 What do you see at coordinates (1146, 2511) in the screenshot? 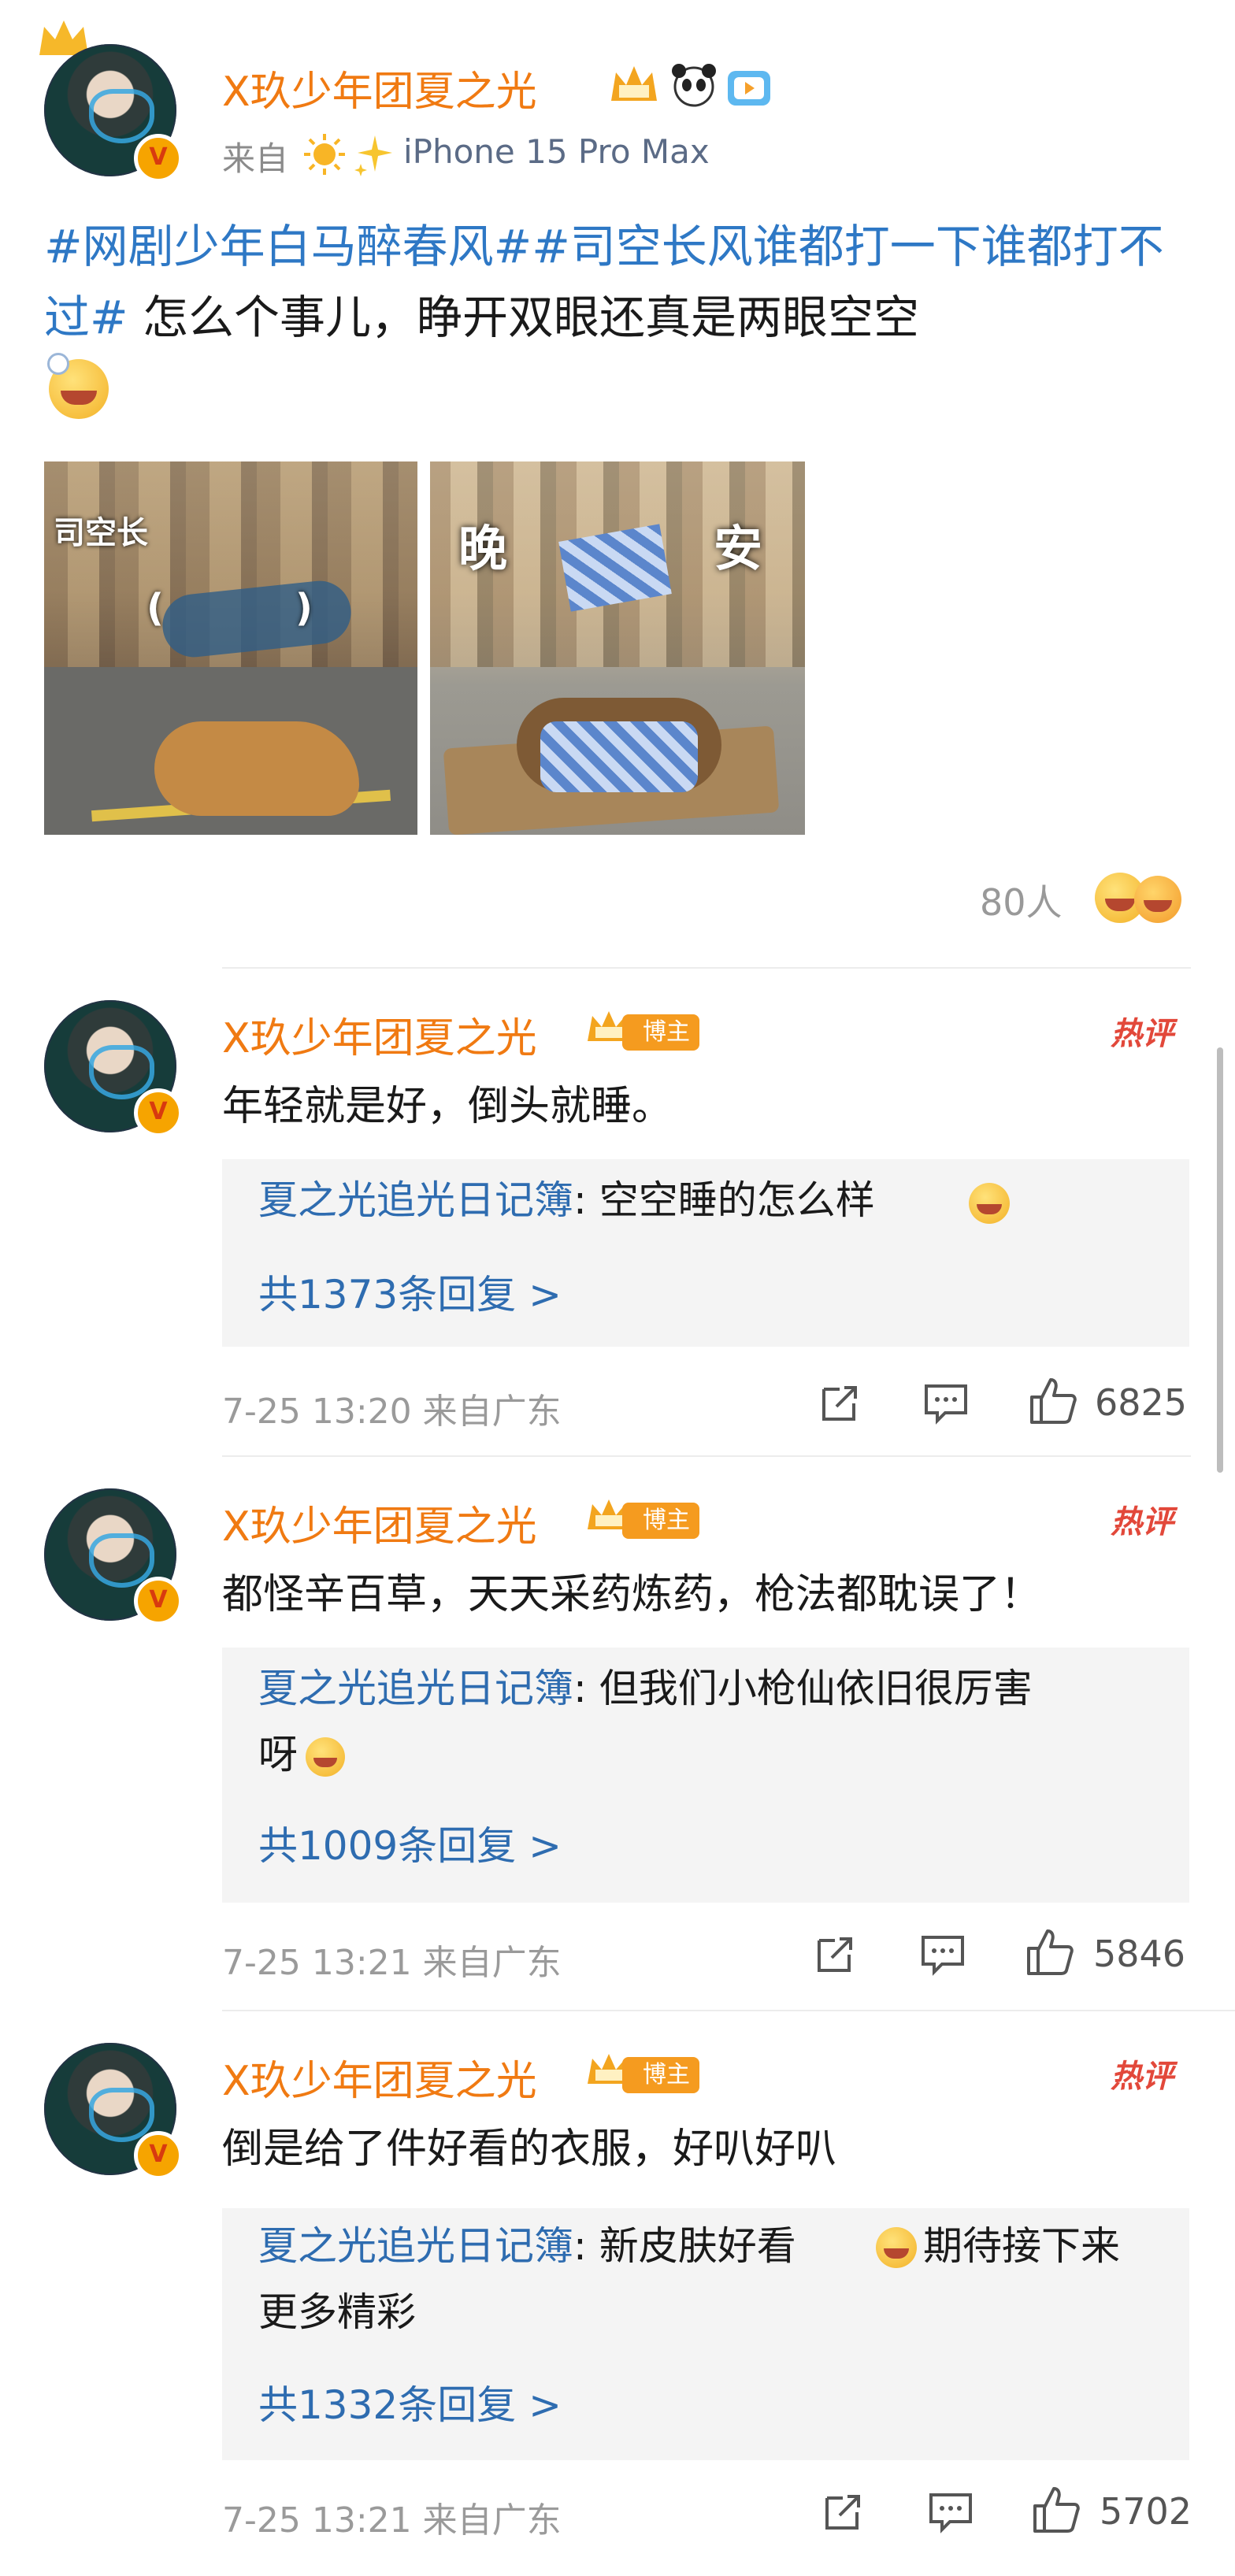
I see `like-count: 5702` at bounding box center [1146, 2511].